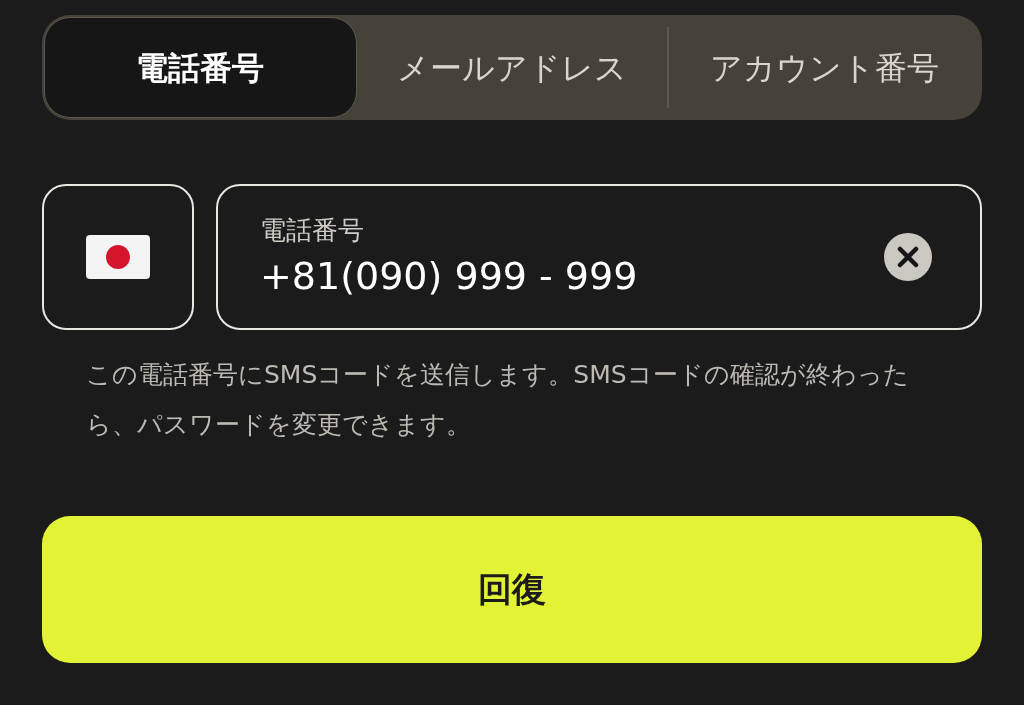 Image resolution: width=1024 pixels, height=705 pixels. I want to click on phone-value: +81(090) 999 - 999, so click(449, 276).